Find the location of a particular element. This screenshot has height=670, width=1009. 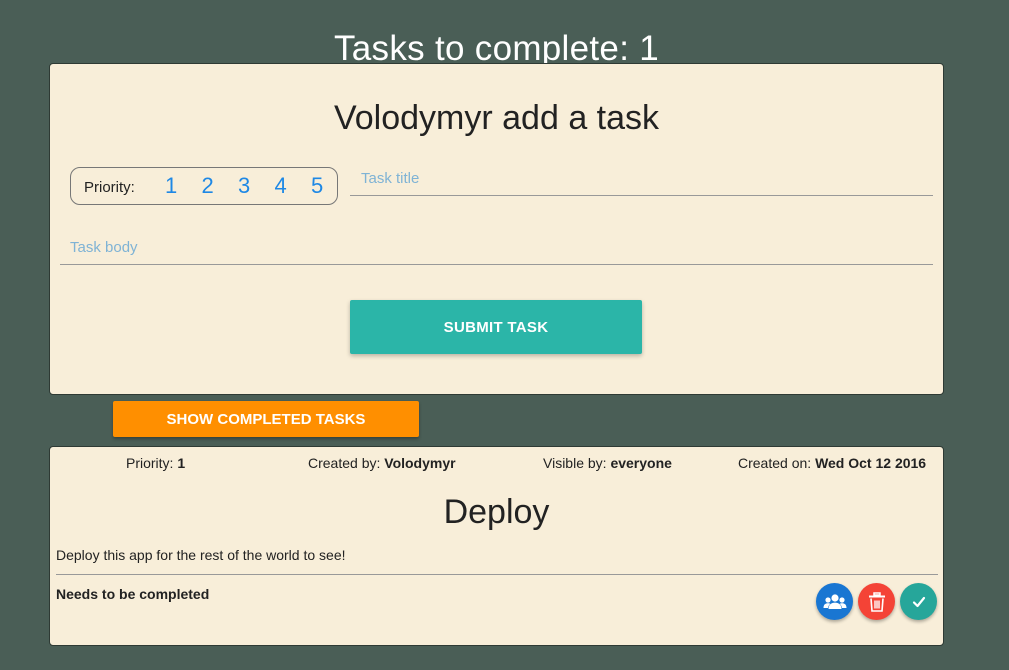

submit-task-button: SUBMIT TASK is located at coordinates (496, 327).